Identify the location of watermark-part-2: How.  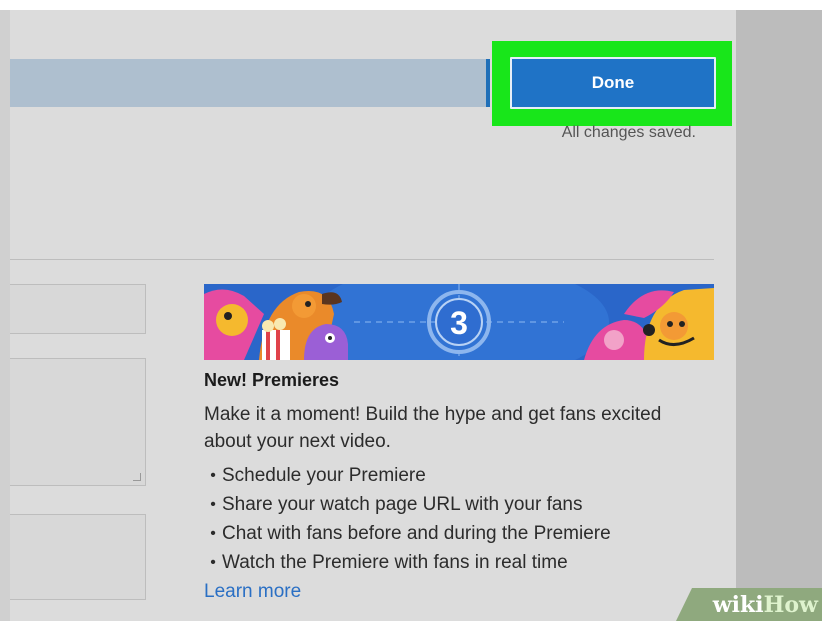
(790, 604).